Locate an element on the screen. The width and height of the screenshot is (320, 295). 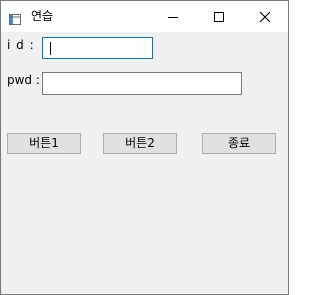
minimize-icon is located at coordinates (173, 17).